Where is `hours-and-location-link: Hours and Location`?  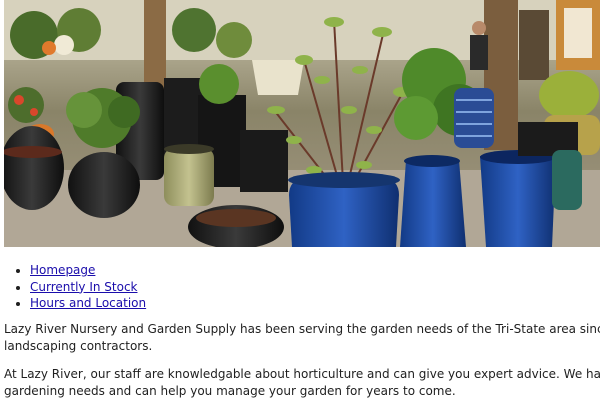 hours-and-location-link: Hours and Location is located at coordinates (88, 303).